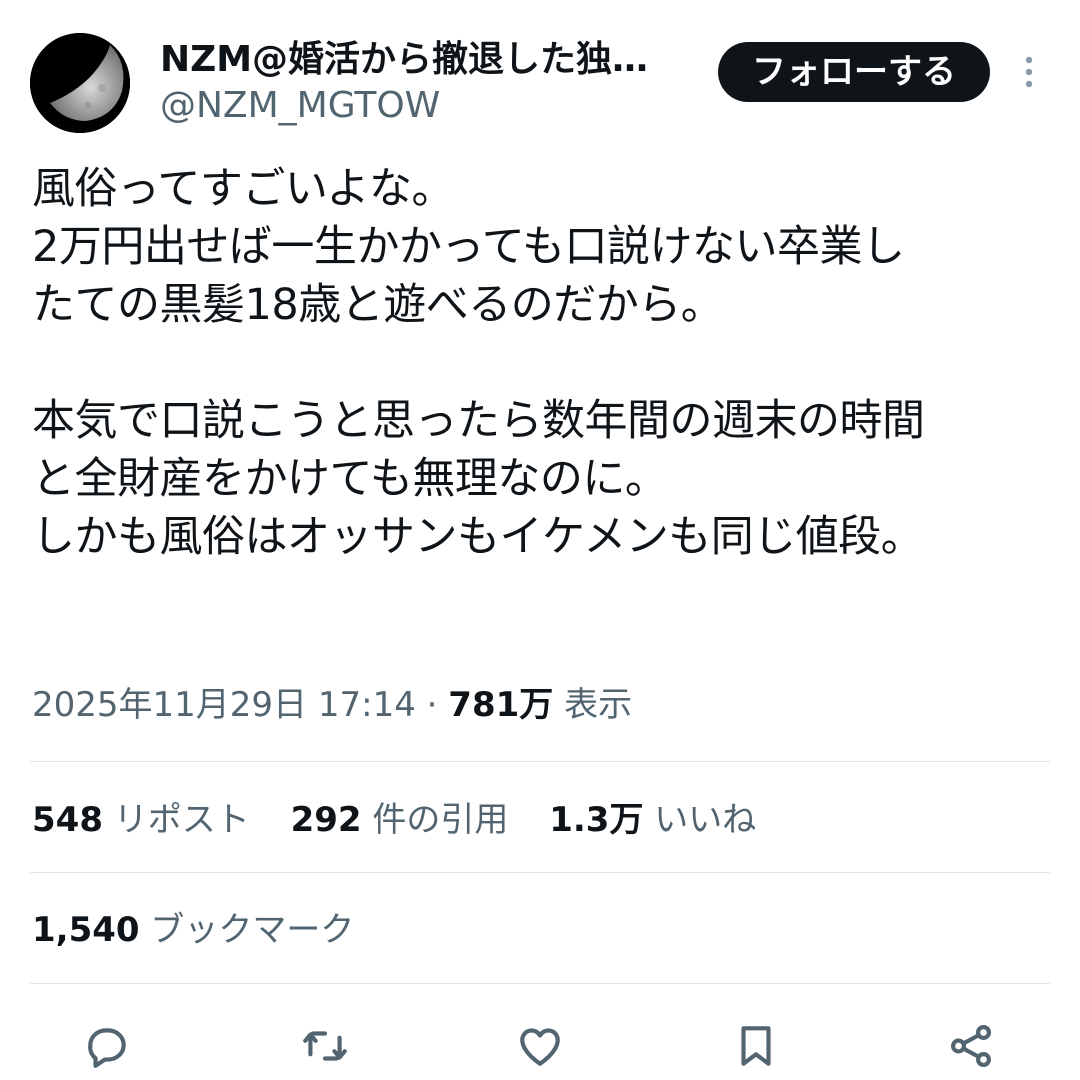  Describe the element at coordinates (596, 820) in the screenshot. I see `likes-count: 1.3万` at that location.